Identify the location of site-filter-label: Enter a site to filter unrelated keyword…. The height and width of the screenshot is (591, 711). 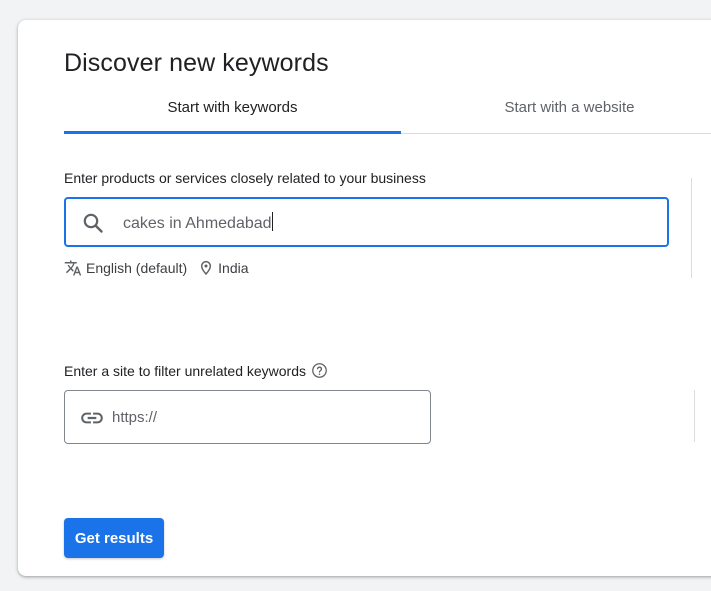
(196, 370).